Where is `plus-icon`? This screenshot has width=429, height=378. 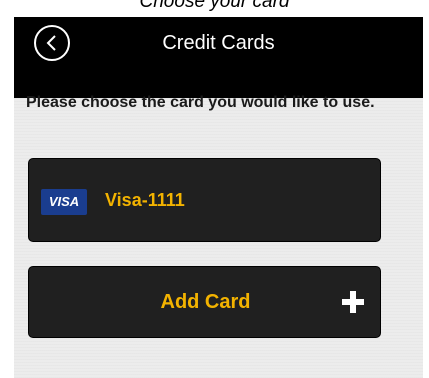 plus-icon is located at coordinates (353, 302).